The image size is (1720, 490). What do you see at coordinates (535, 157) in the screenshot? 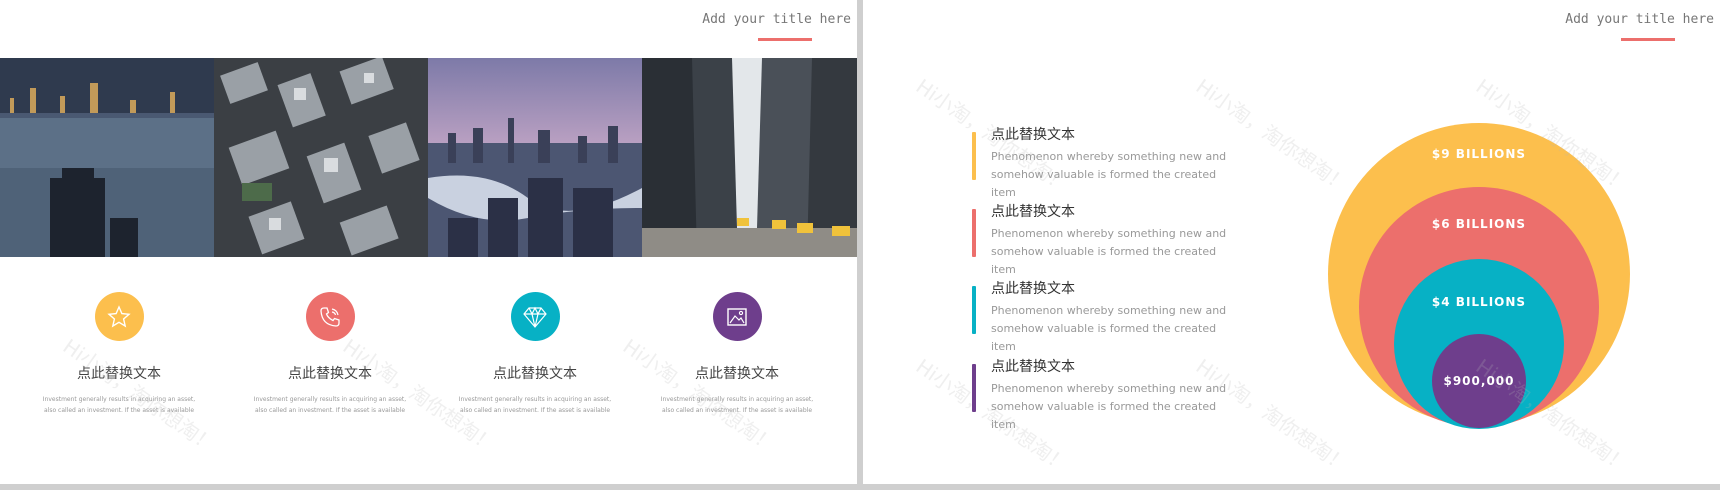
I see `river-skyline-photo` at bounding box center [535, 157].